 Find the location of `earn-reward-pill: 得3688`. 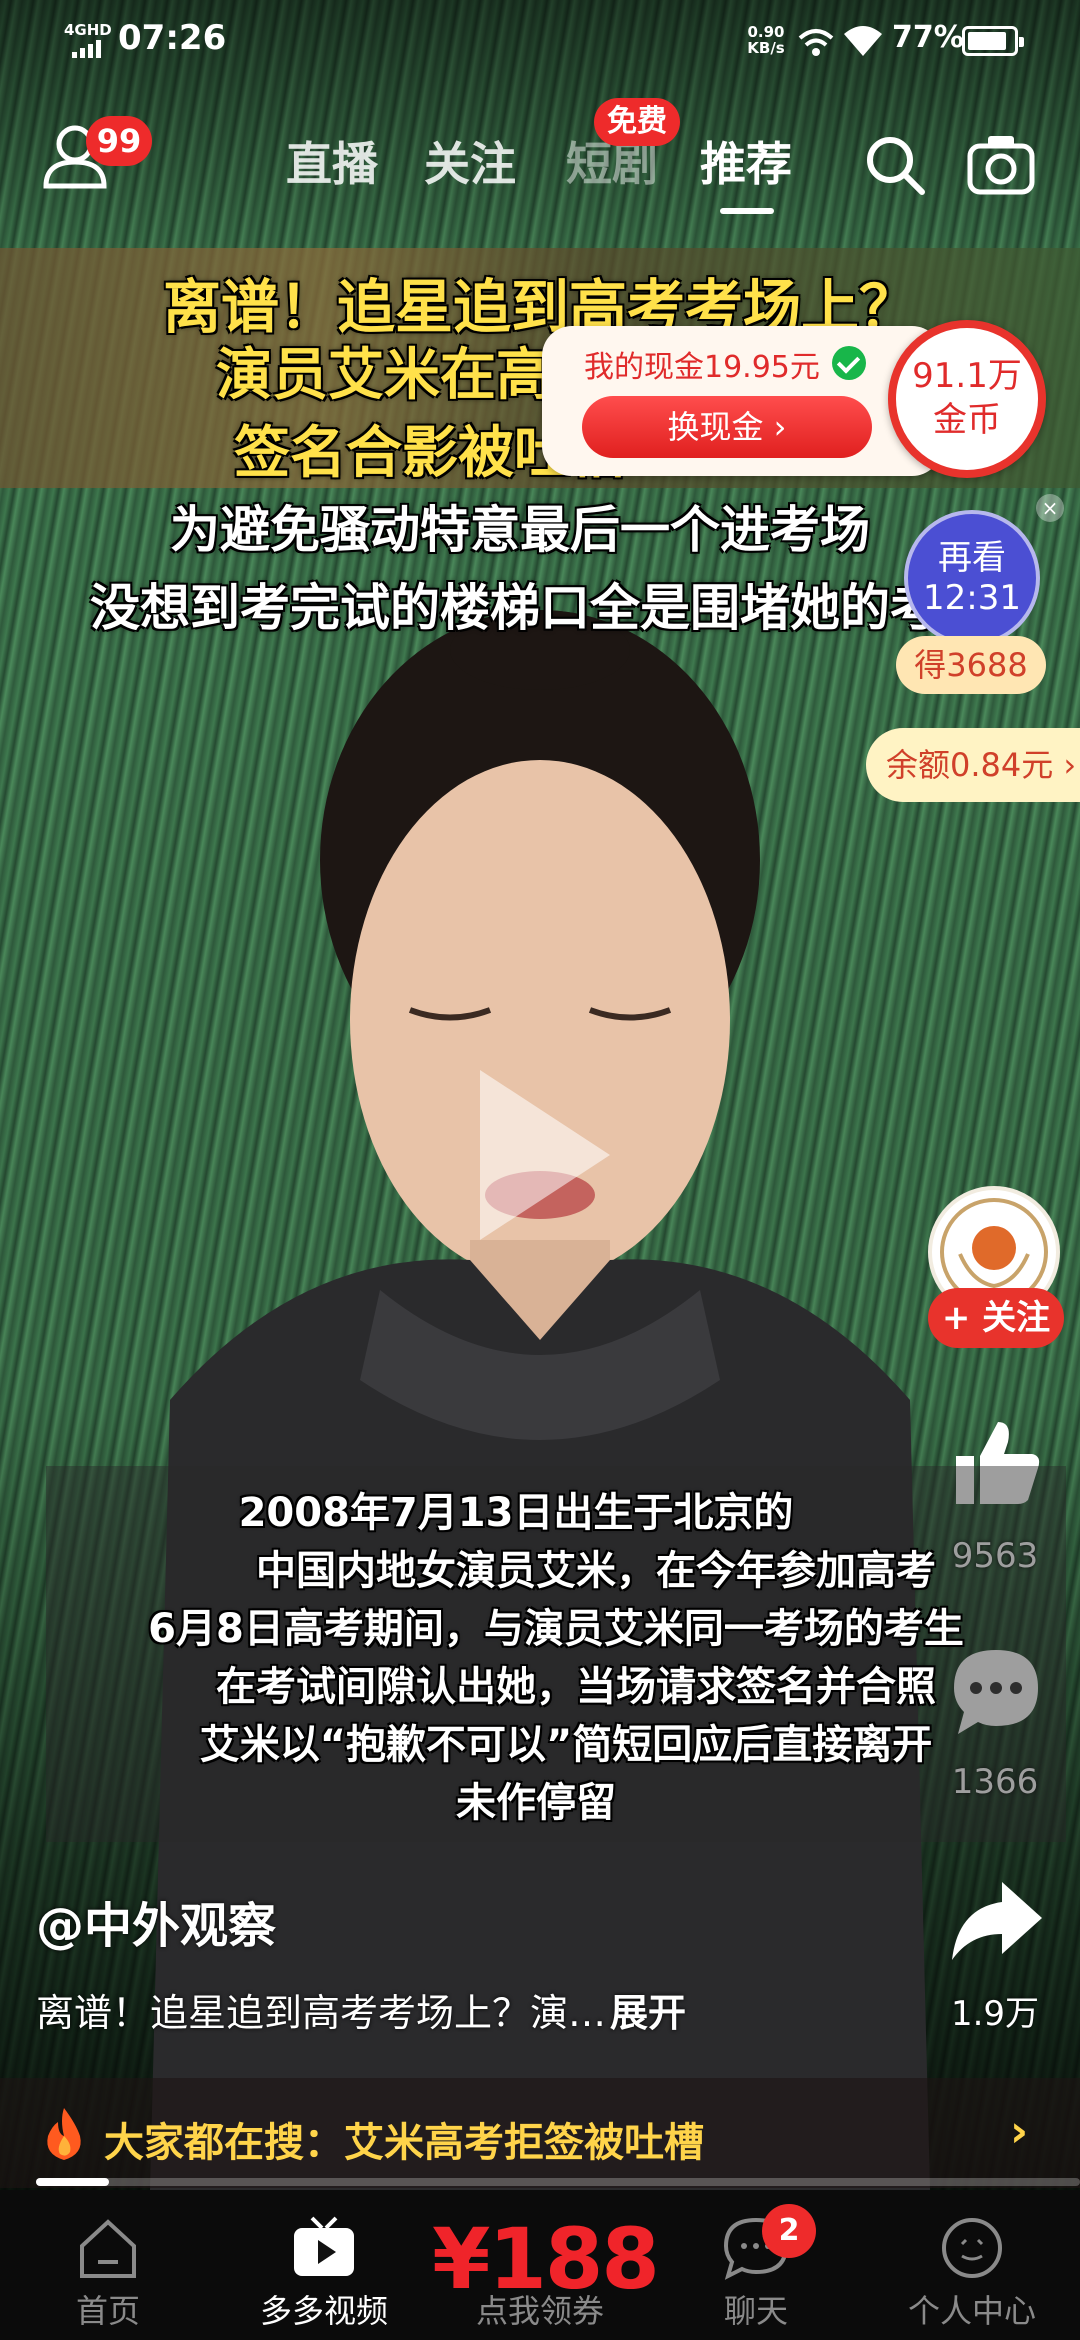

earn-reward-pill: 得3688 is located at coordinates (971, 665).